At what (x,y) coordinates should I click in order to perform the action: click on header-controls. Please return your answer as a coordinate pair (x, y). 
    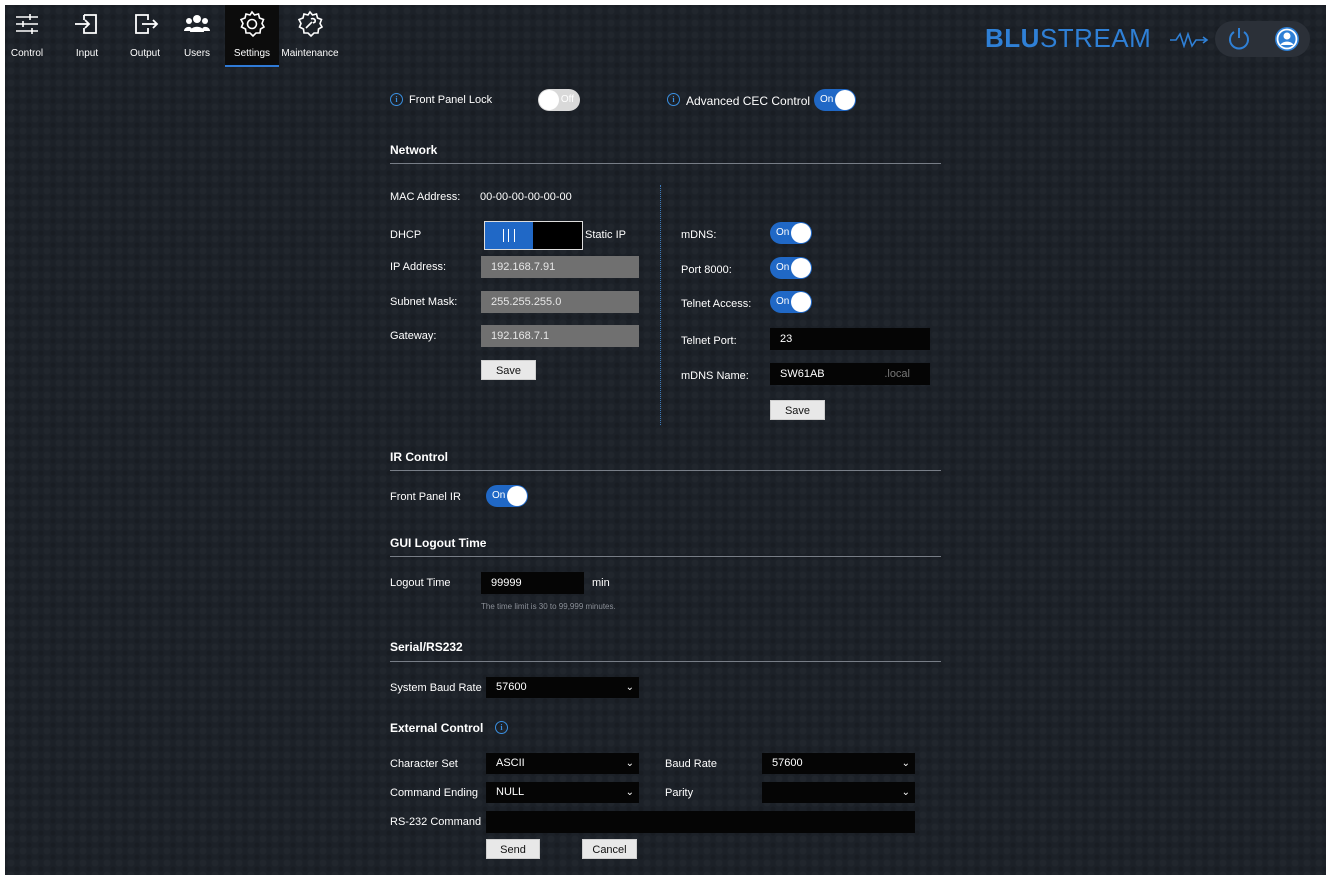
    Looking at the image, I should click on (1262, 39).